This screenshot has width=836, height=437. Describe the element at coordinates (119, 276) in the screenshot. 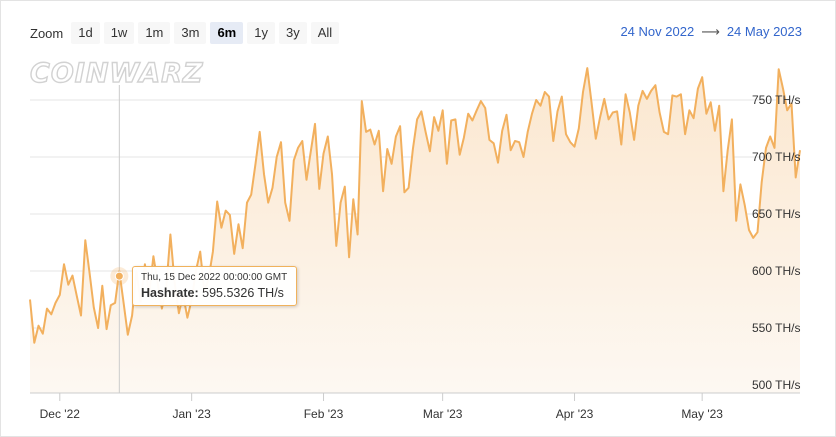

I see `highlight-marker` at that location.